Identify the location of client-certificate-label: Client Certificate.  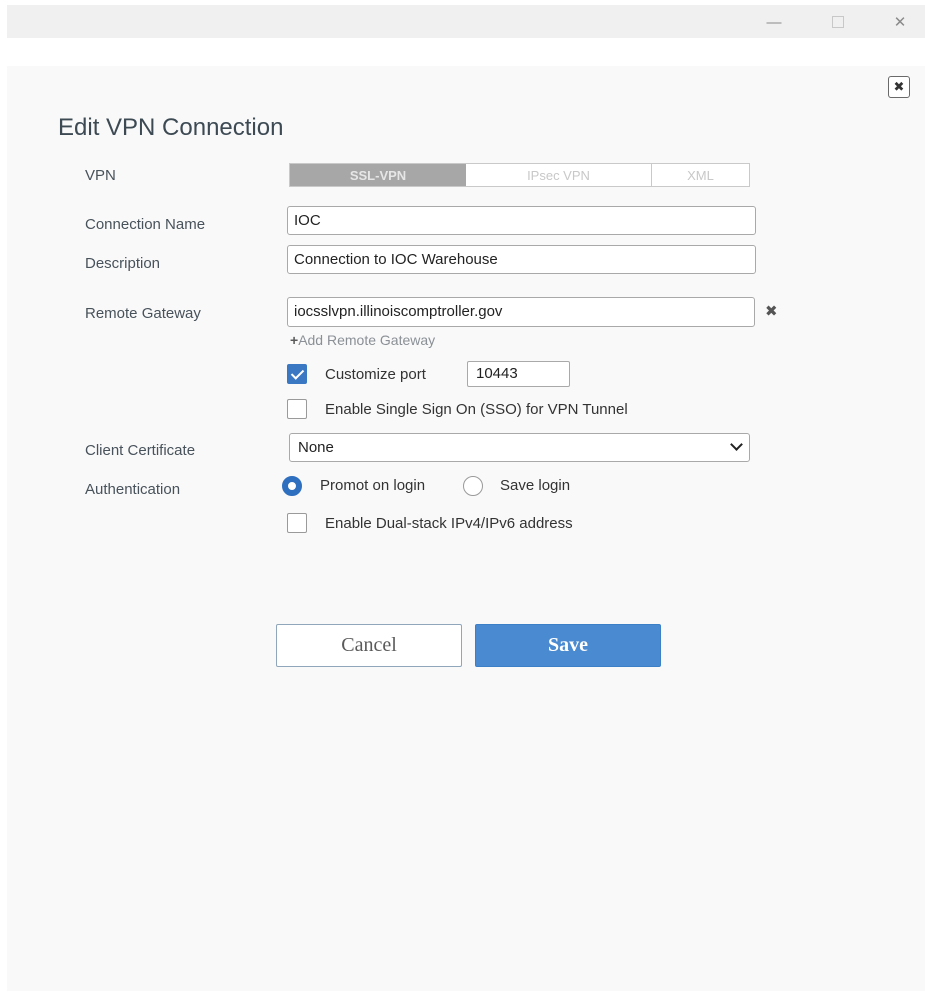
(140, 450).